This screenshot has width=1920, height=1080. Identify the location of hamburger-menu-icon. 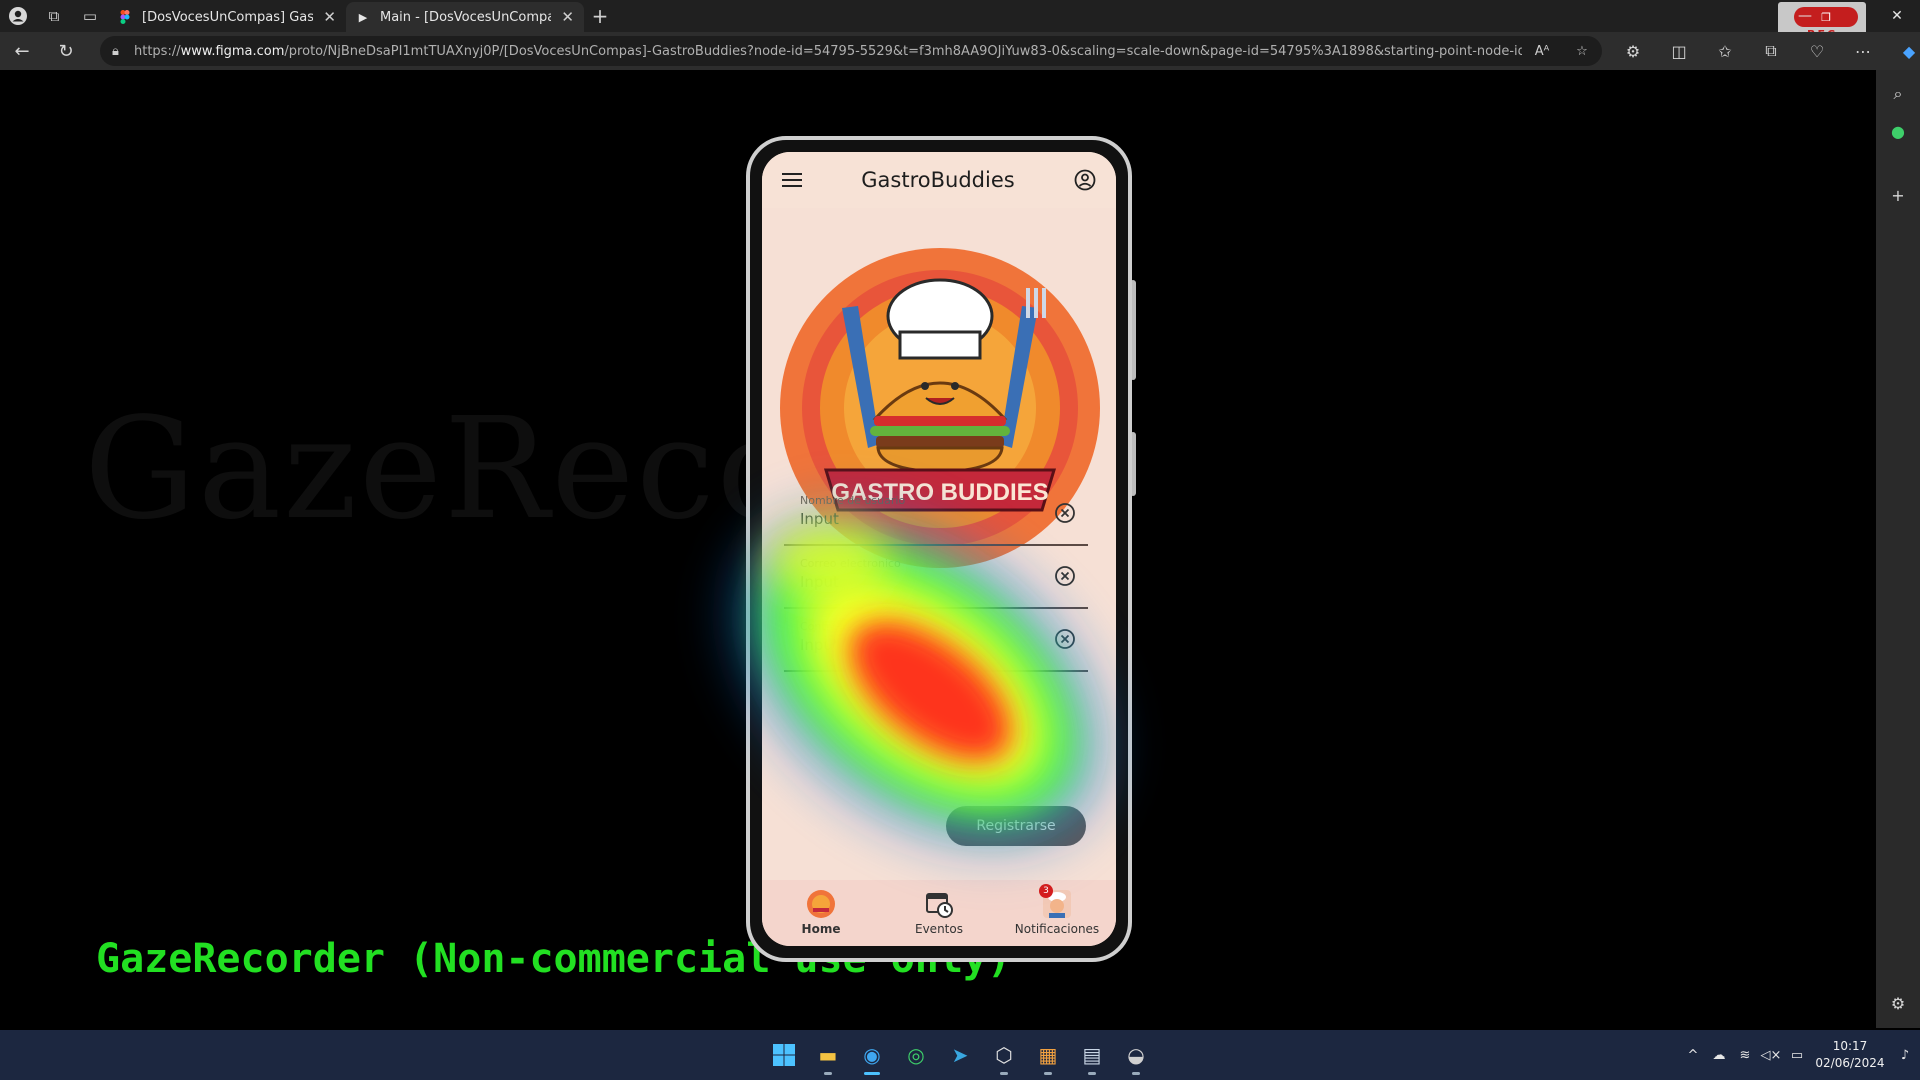
(792, 180).